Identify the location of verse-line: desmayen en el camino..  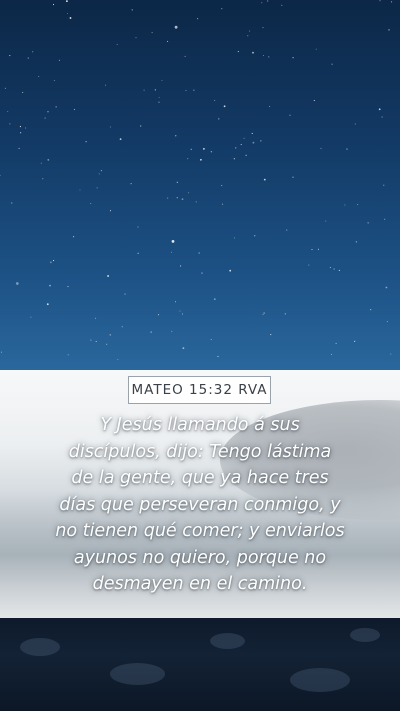
(200, 584).